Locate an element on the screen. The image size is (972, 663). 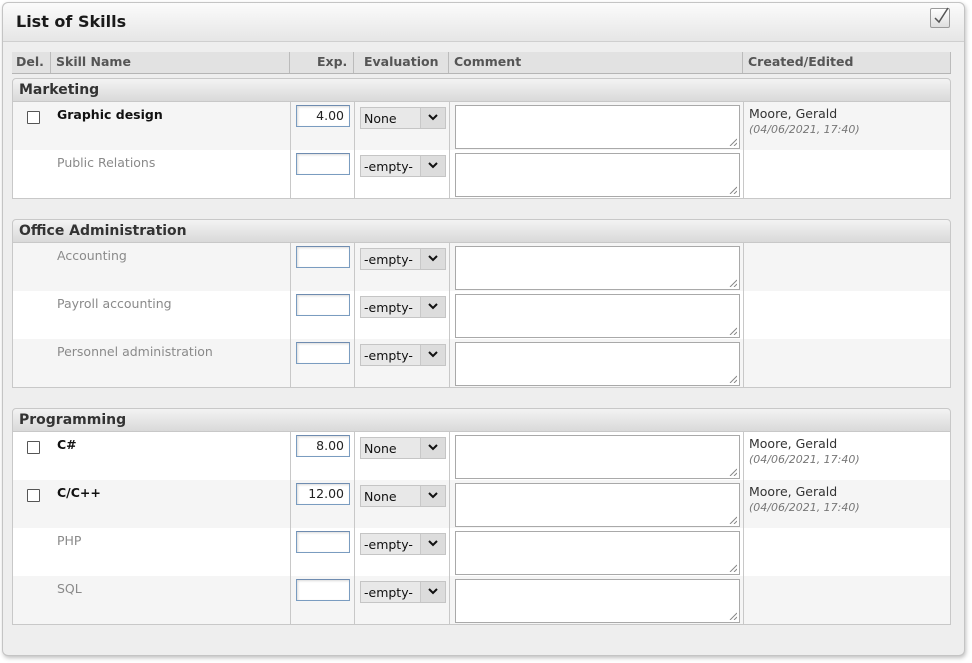
section-title: Marketing is located at coordinates (59, 90).